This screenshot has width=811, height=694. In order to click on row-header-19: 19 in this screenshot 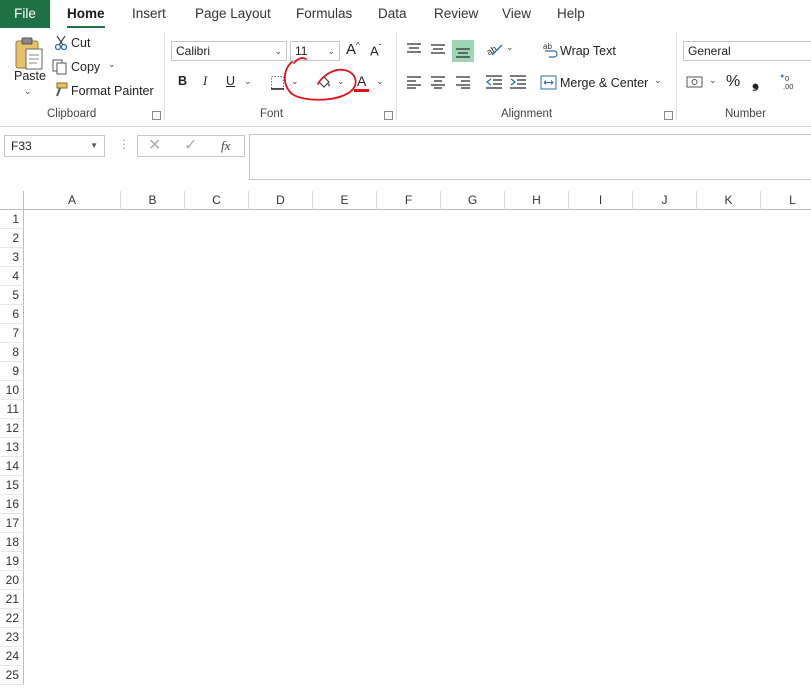, I will do `click(12, 561)`.